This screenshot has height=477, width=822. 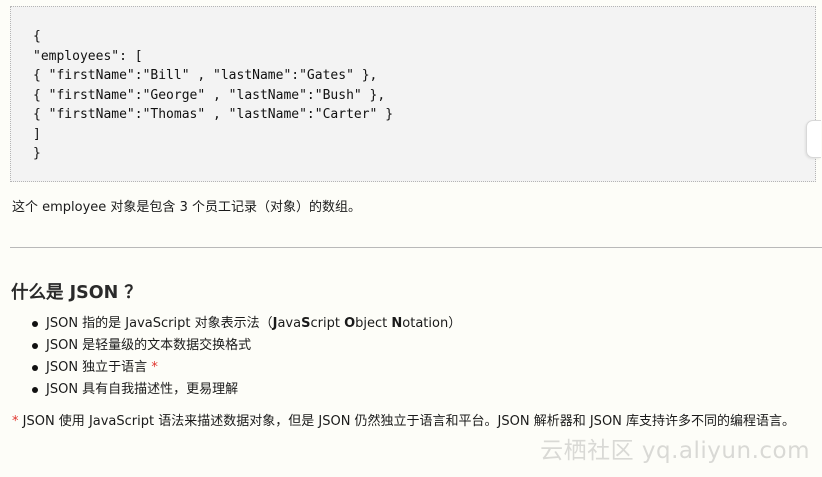 What do you see at coordinates (97, 367) in the screenshot?
I see `list-item-text: JSON 独立于语言` at bounding box center [97, 367].